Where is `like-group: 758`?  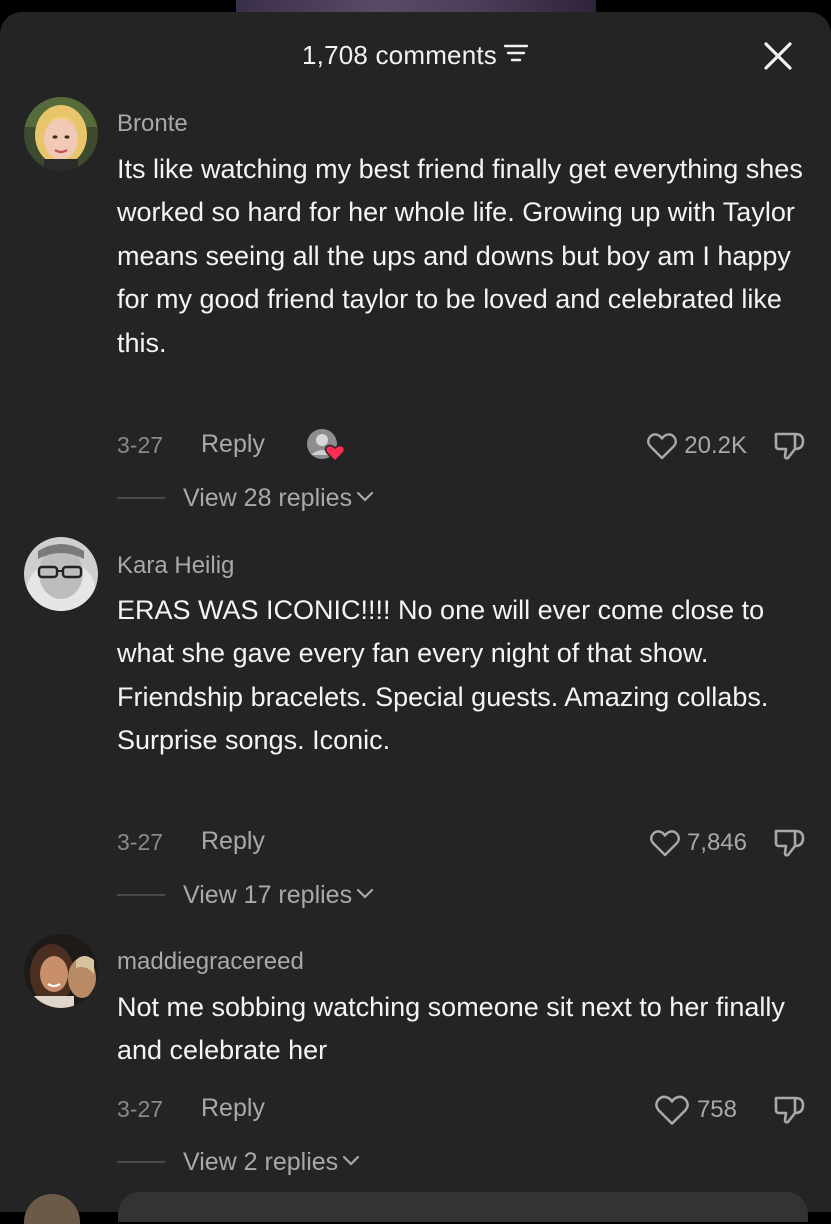 like-group: 758 is located at coordinates (730, 1110).